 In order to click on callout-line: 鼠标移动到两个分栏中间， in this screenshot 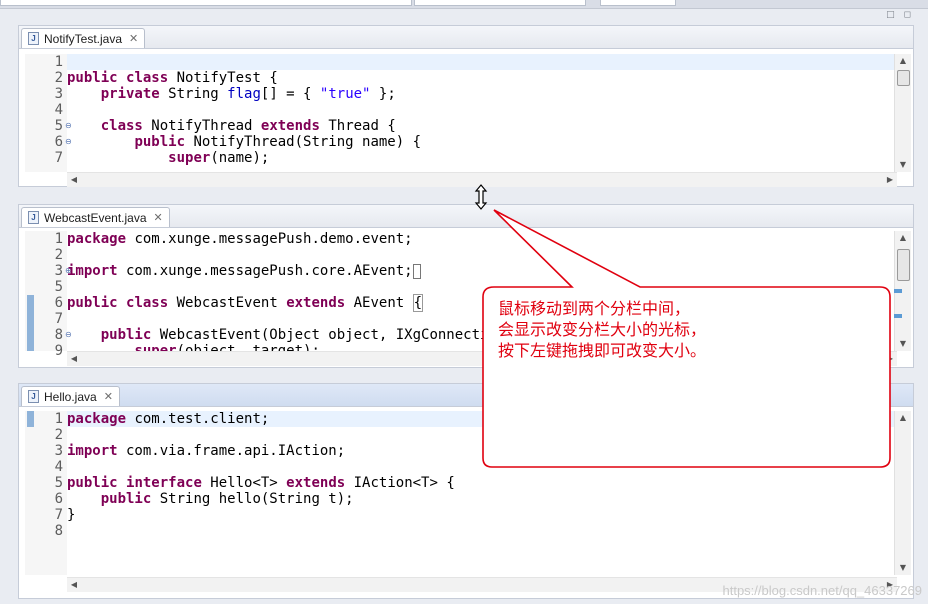, I will do `click(594, 308)`.